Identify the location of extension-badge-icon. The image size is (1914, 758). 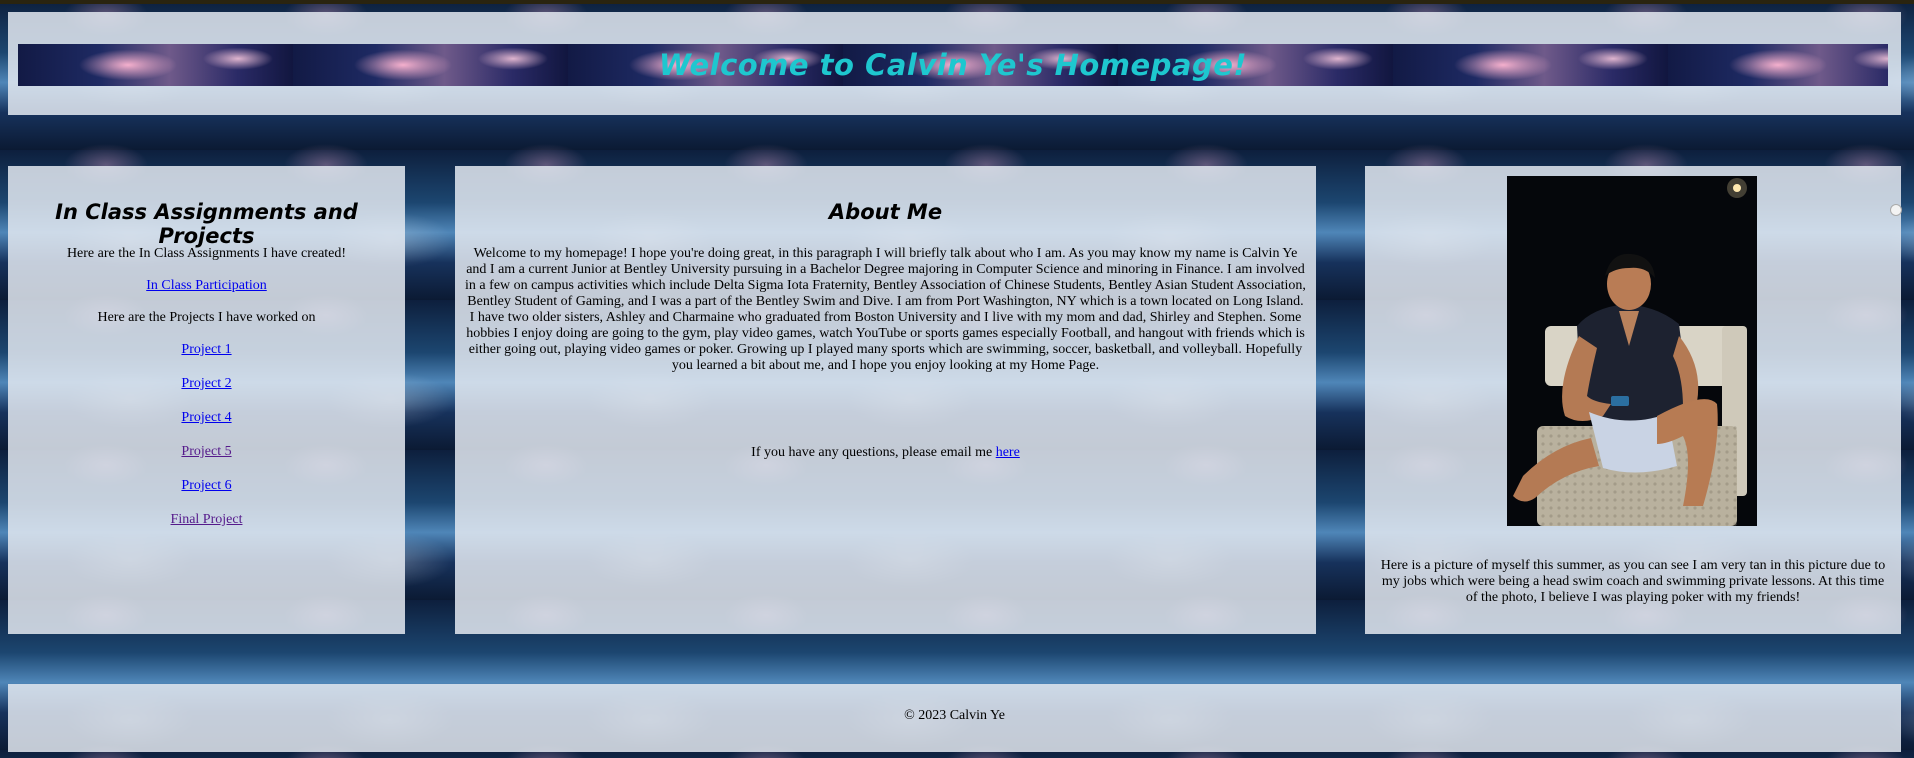
(1896, 210).